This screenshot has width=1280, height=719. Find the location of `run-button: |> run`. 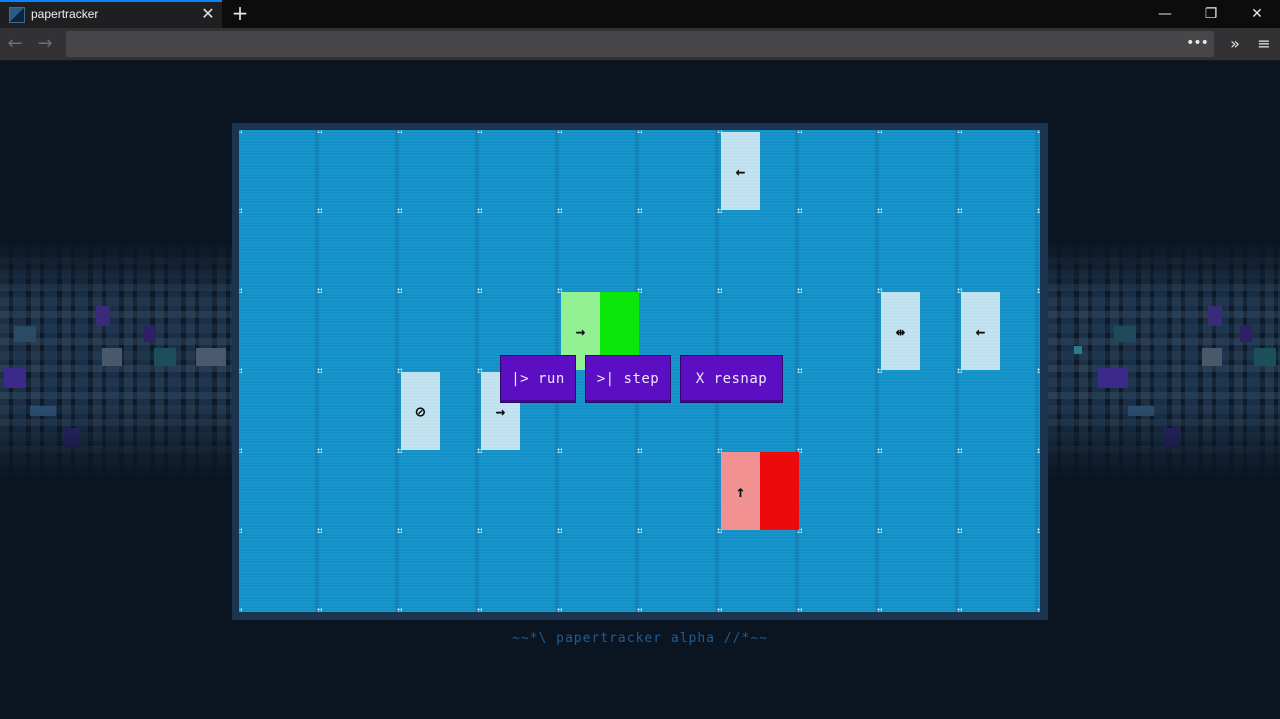

run-button: |> run is located at coordinates (538, 379).